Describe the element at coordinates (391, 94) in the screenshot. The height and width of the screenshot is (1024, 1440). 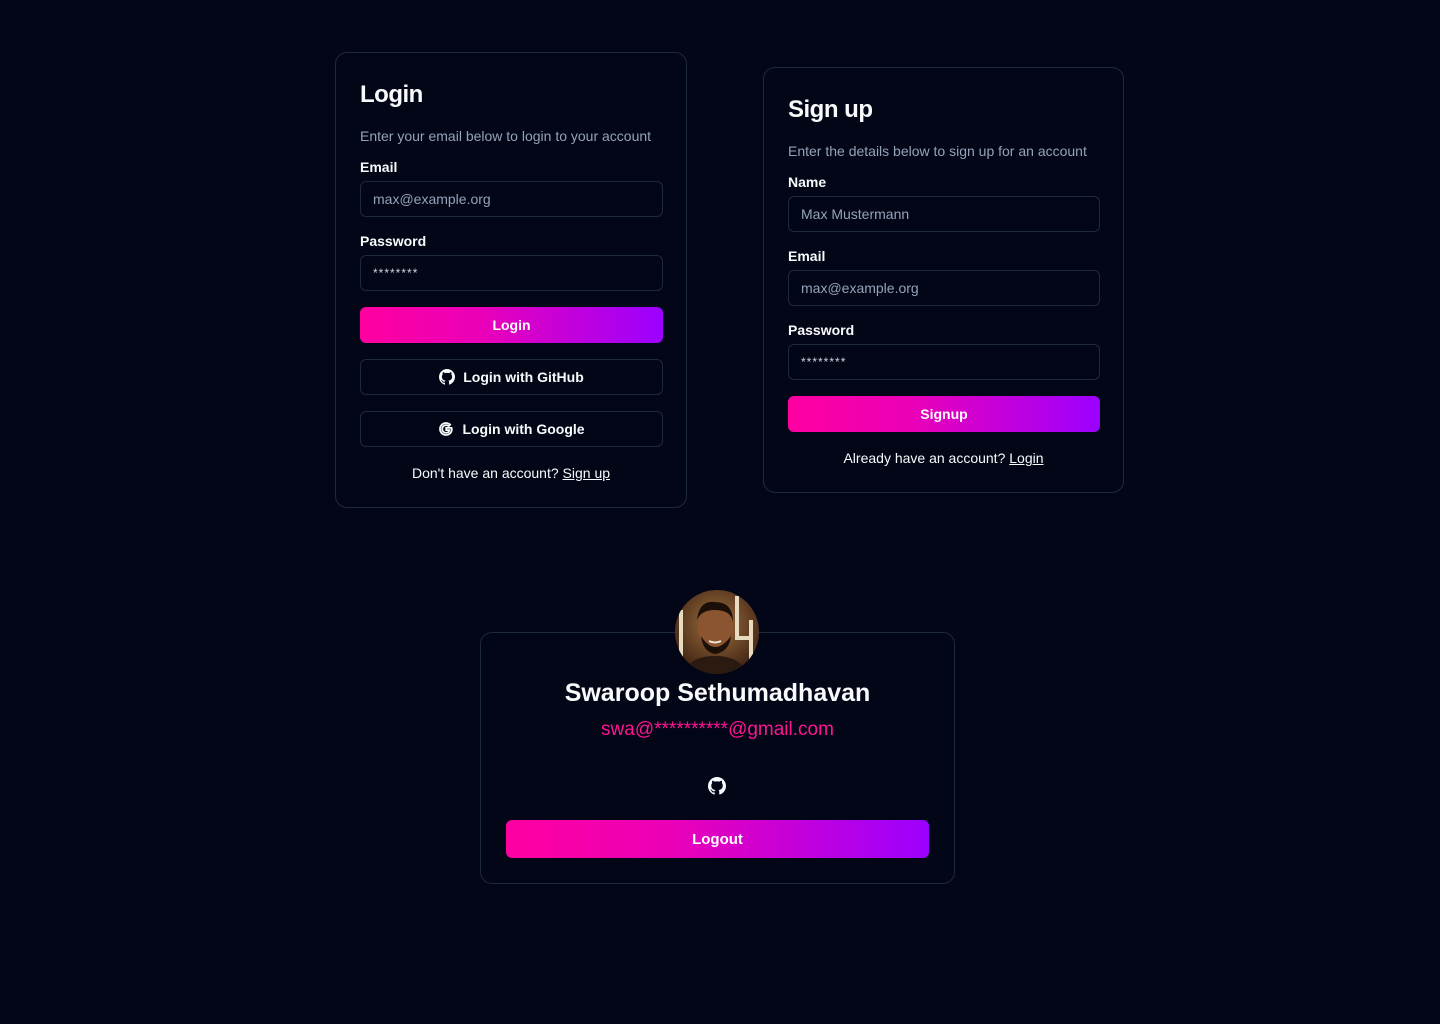
I see `login-title: Login` at that location.